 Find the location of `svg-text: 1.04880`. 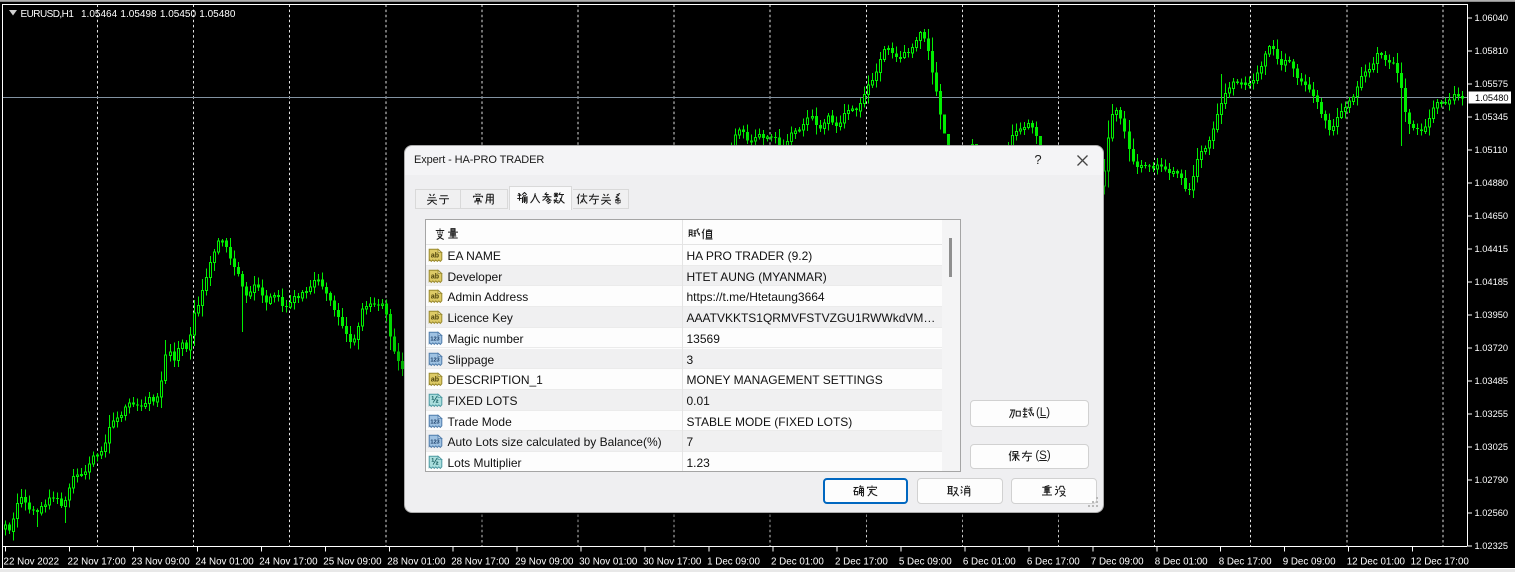

svg-text: 1.04880 is located at coordinates (1492, 183).